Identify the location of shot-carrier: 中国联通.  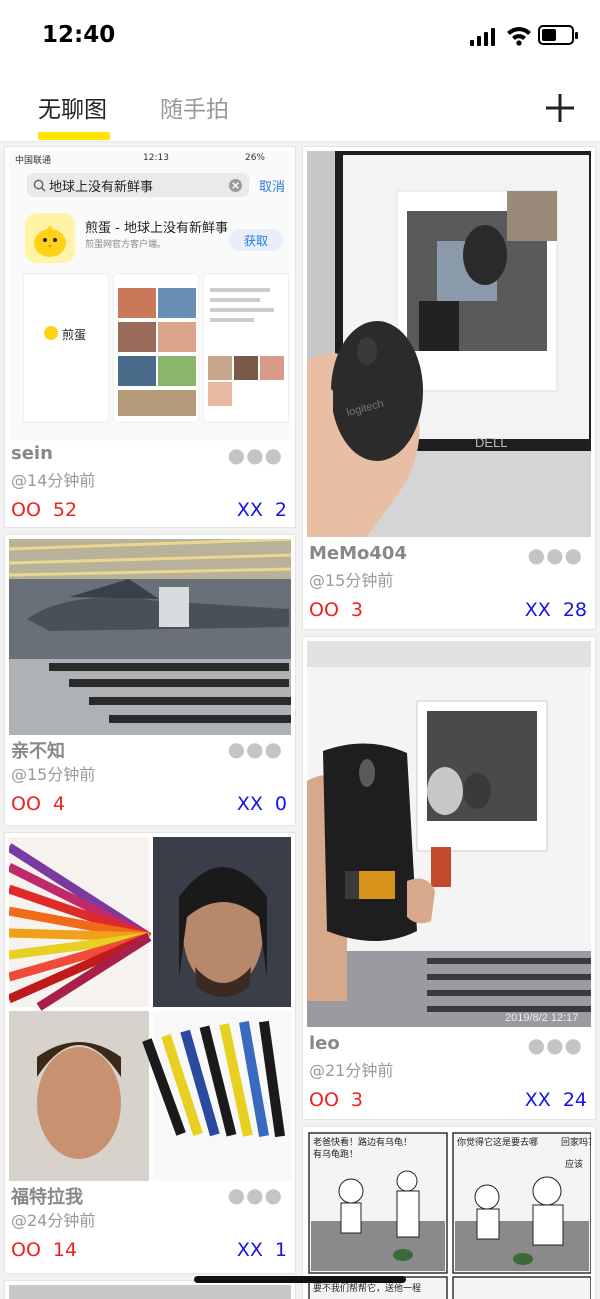
(33, 161).